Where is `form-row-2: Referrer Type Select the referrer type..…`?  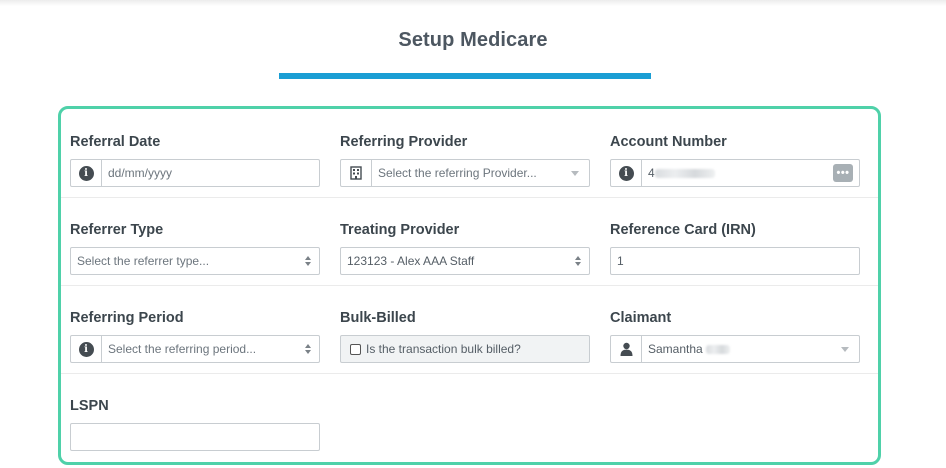
form-row-2: Referrer Type Select the referrer type..… is located at coordinates (469, 253).